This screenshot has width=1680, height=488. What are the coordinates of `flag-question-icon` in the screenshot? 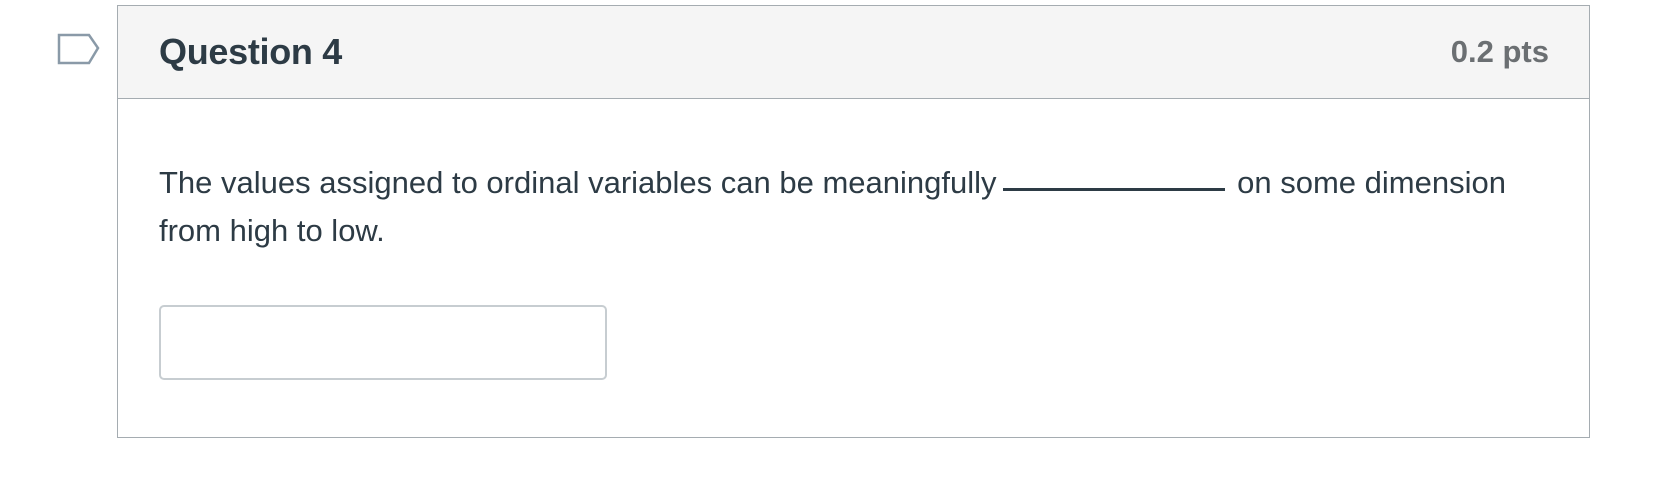 It's located at (79, 50).